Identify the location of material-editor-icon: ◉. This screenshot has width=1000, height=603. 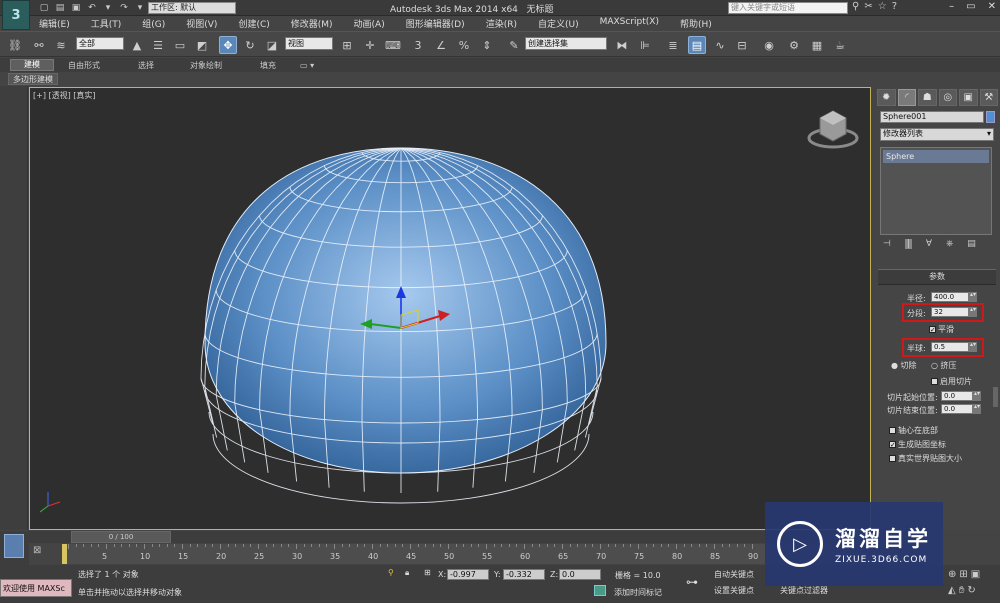
(769, 45).